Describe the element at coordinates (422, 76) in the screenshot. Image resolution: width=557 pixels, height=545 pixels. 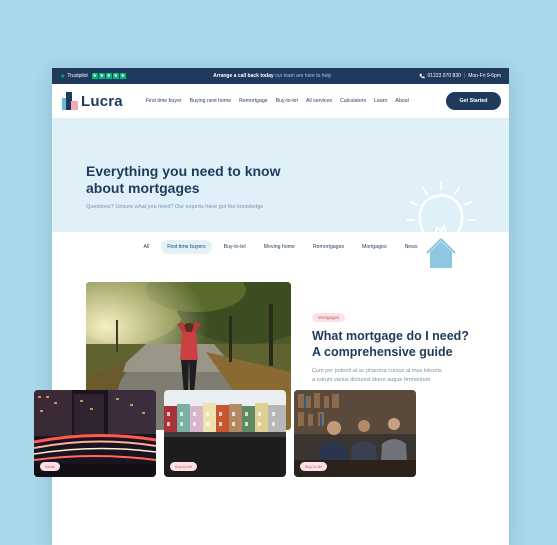
I see `phone-icon` at that location.